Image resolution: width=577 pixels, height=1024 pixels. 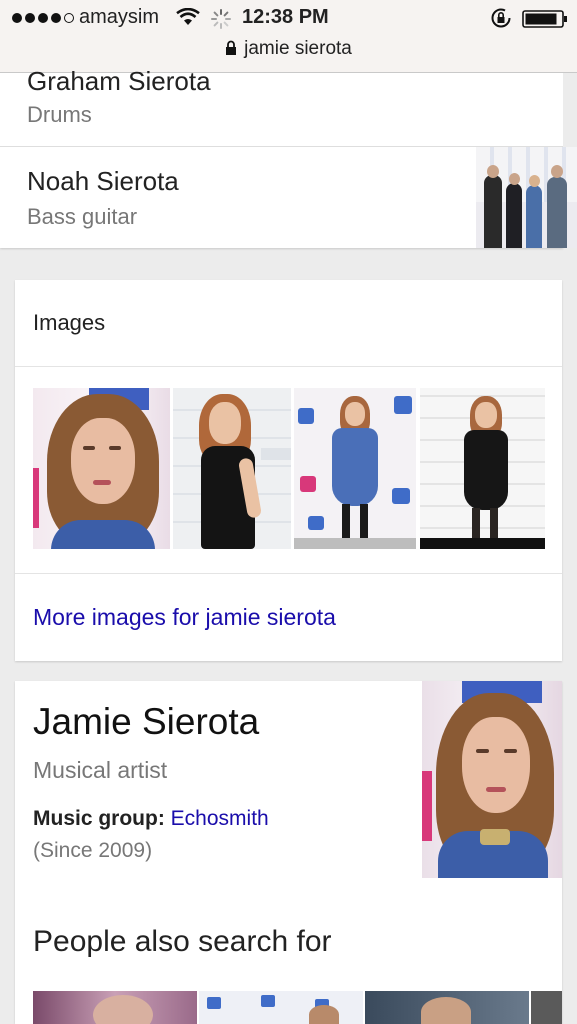 I want to click on carrier-name: amaysim, so click(x=119, y=17).